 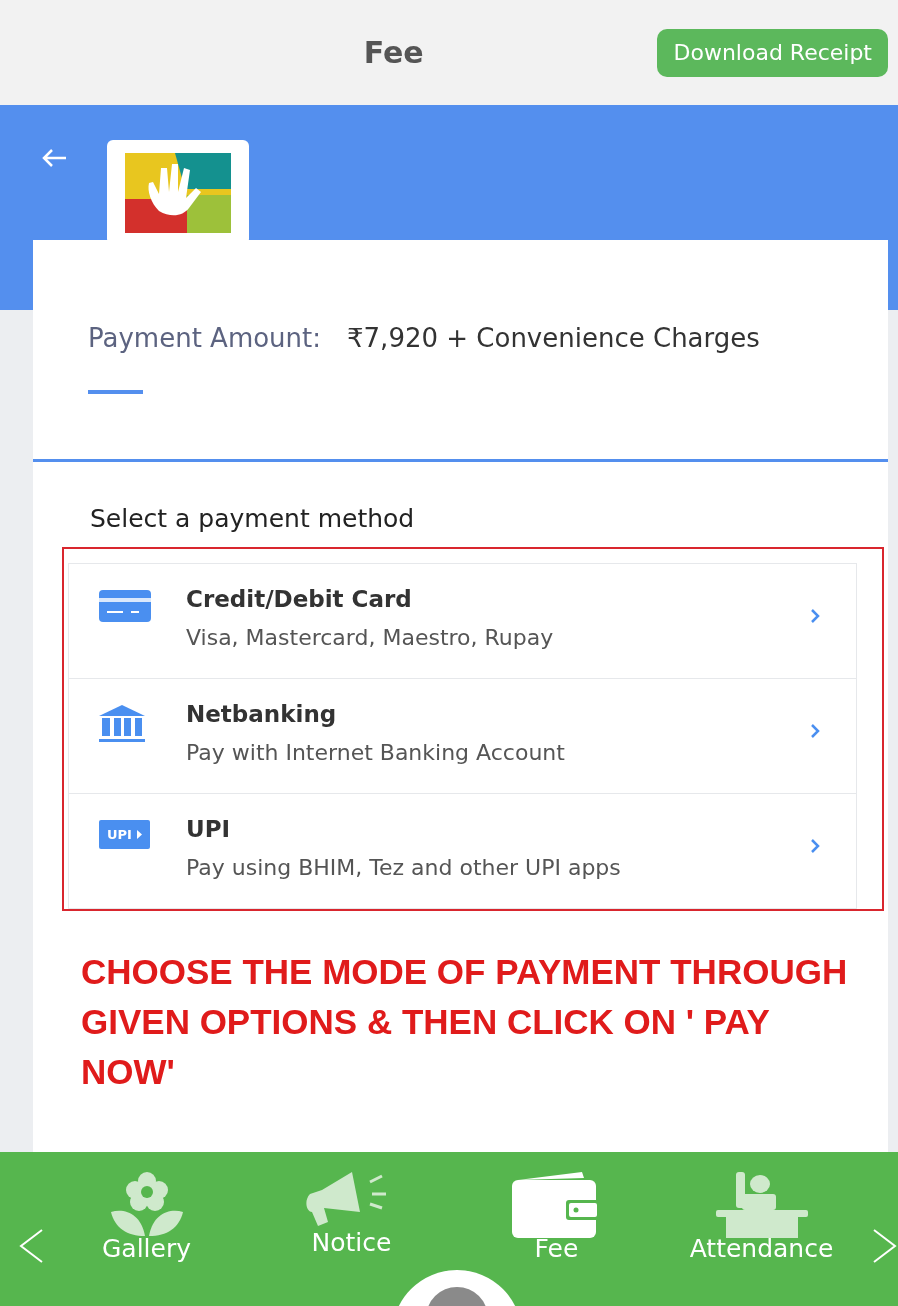 What do you see at coordinates (556, 1217) in the screenshot?
I see `nav-tab: Fee` at bounding box center [556, 1217].